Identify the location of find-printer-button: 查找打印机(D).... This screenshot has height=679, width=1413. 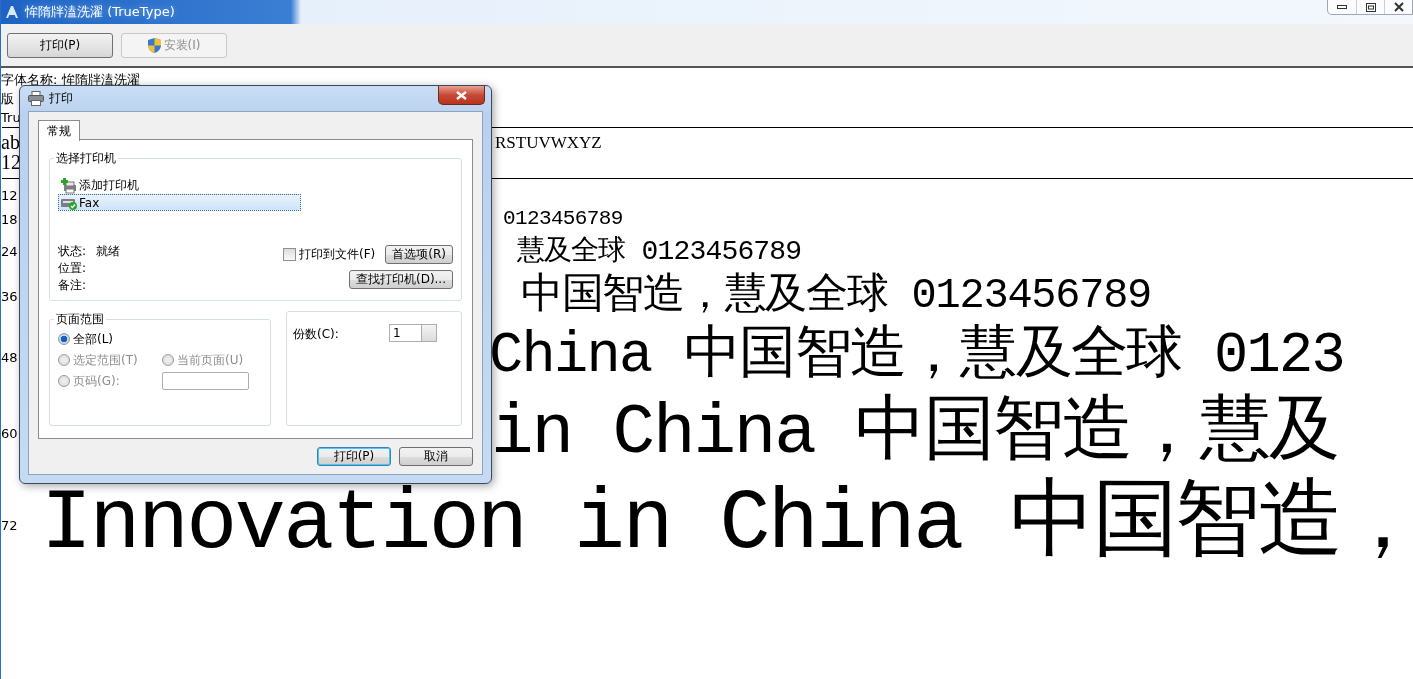
(400, 279).